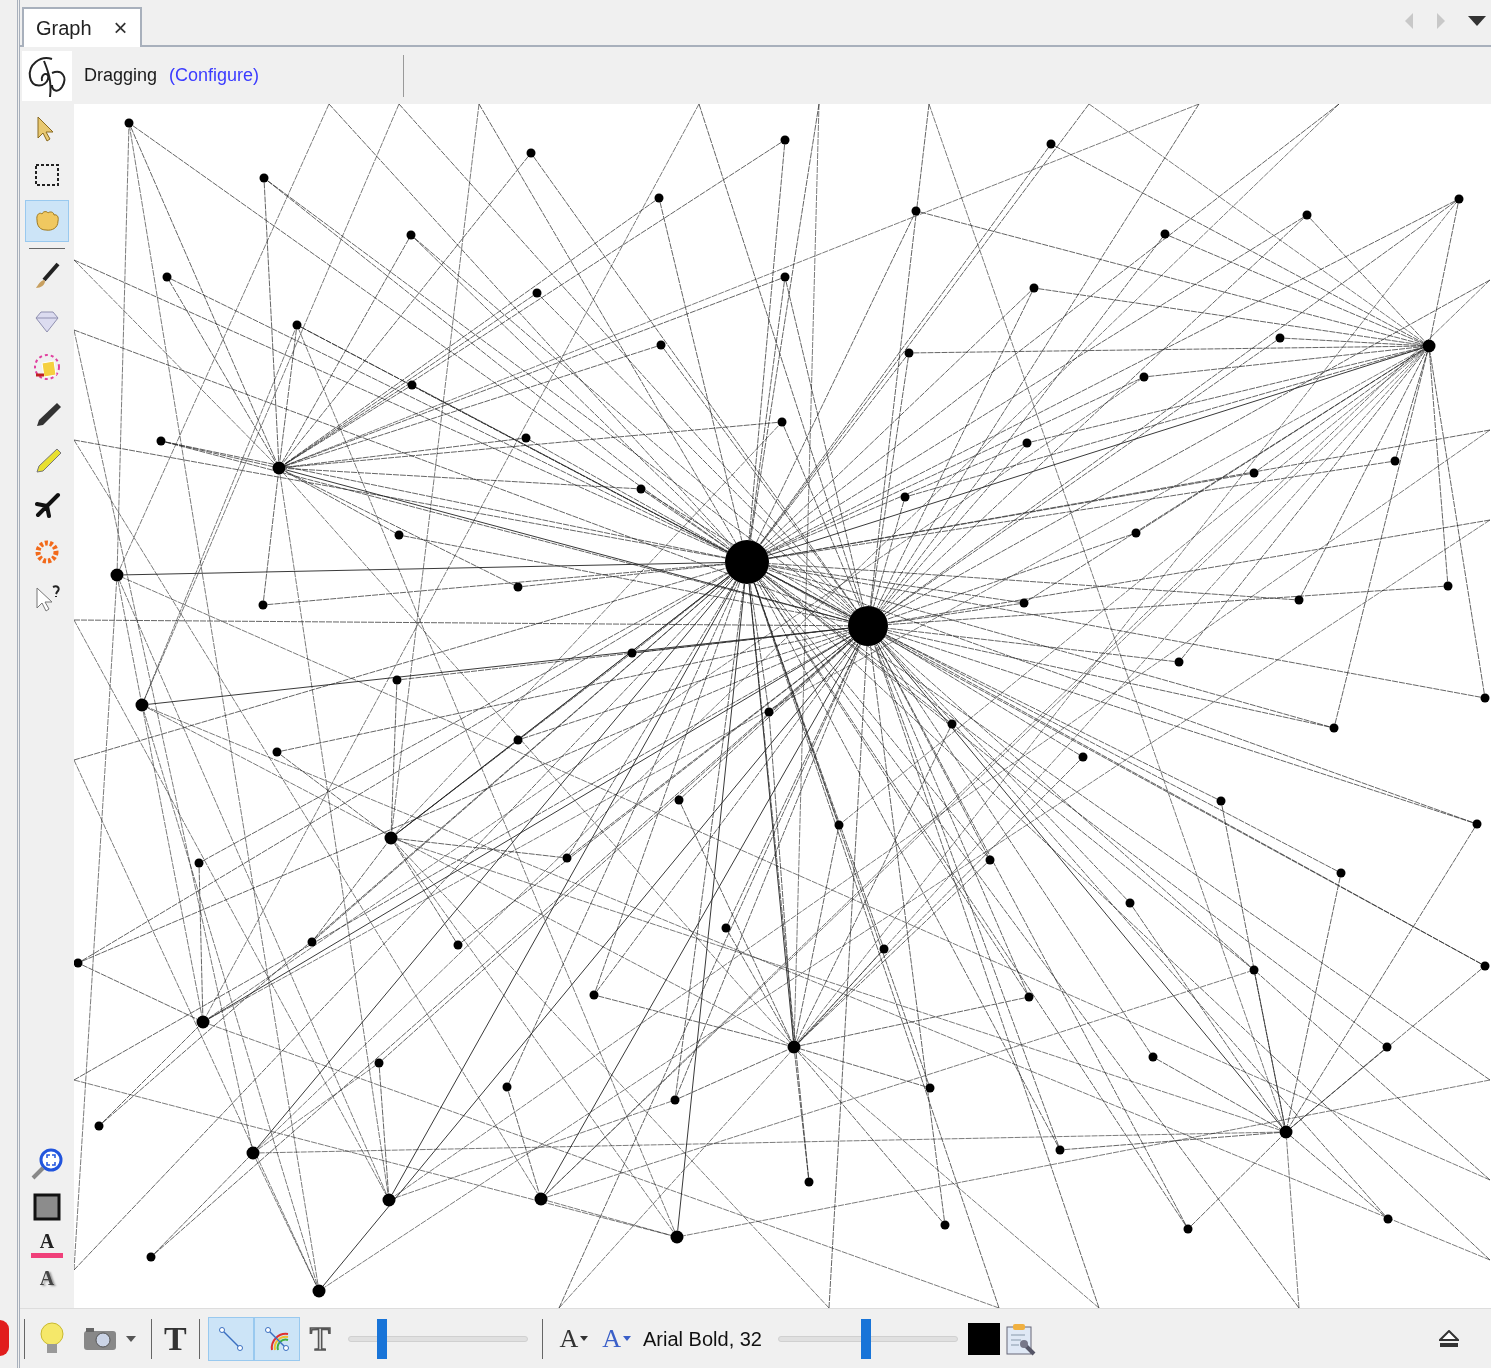 The height and width of the screenshot is (1368, 1491). What do you see at coordinates (120, 28) in the screenshot?
I see `close-button: ×` at bounding box center [120, 28].